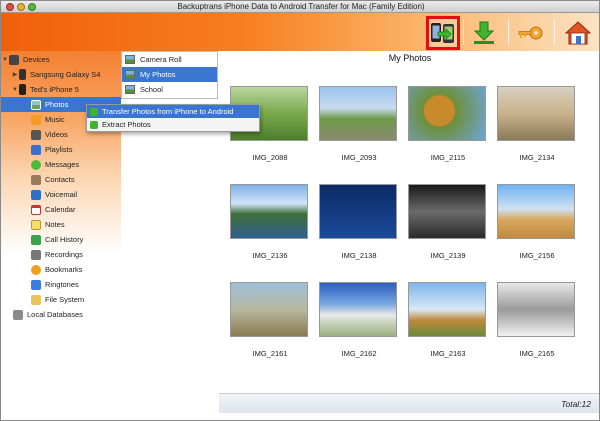  Describe the element at coordinates (359, 255) in the screenshot. I see `photo-caption: IMG_2138` at that location.